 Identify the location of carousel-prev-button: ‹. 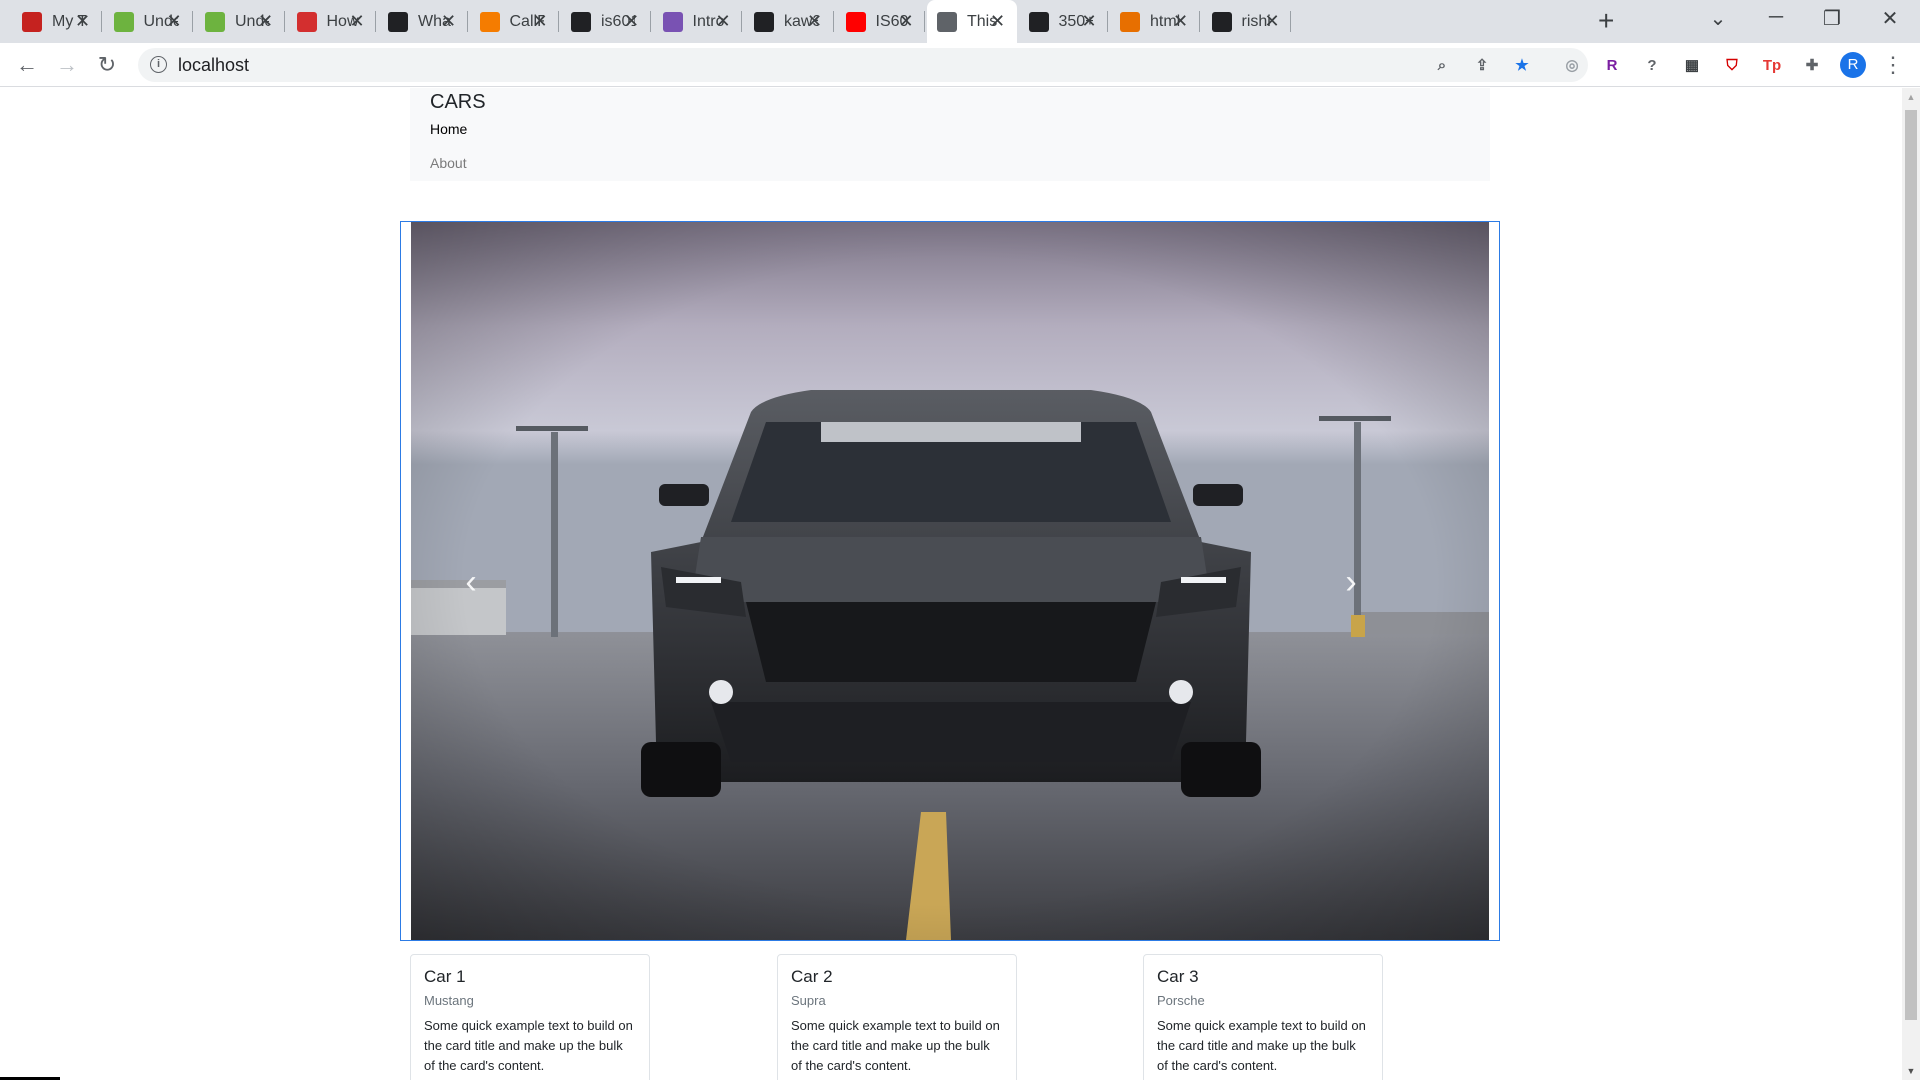
(471, 582).